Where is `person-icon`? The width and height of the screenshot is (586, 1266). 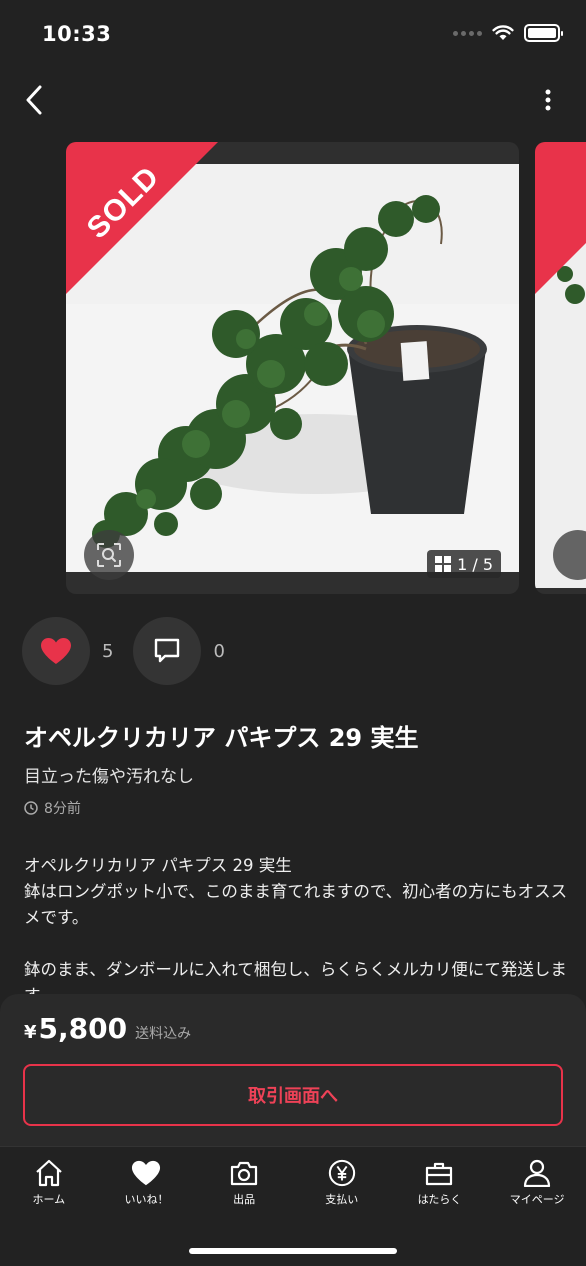 person-icon is located at coordinates (537, 1173).